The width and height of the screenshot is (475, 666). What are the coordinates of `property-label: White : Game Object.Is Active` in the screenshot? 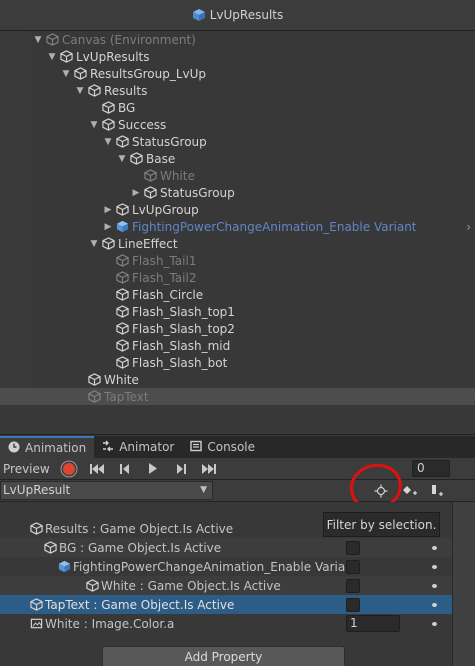 It's located at (191, 585).